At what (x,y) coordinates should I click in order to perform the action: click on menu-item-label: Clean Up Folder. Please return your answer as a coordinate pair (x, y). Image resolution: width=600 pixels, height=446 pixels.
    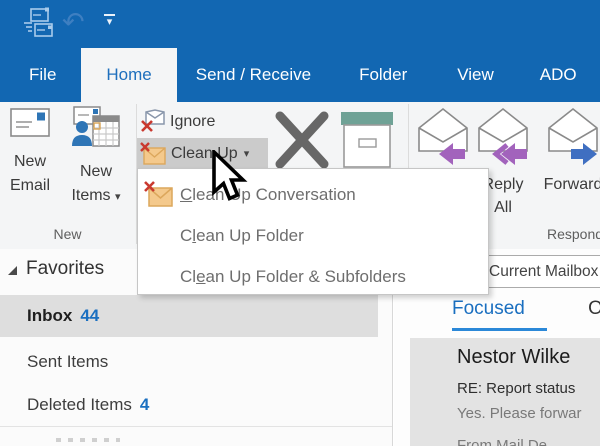
    Looking at the image, I should click on (242, 235).